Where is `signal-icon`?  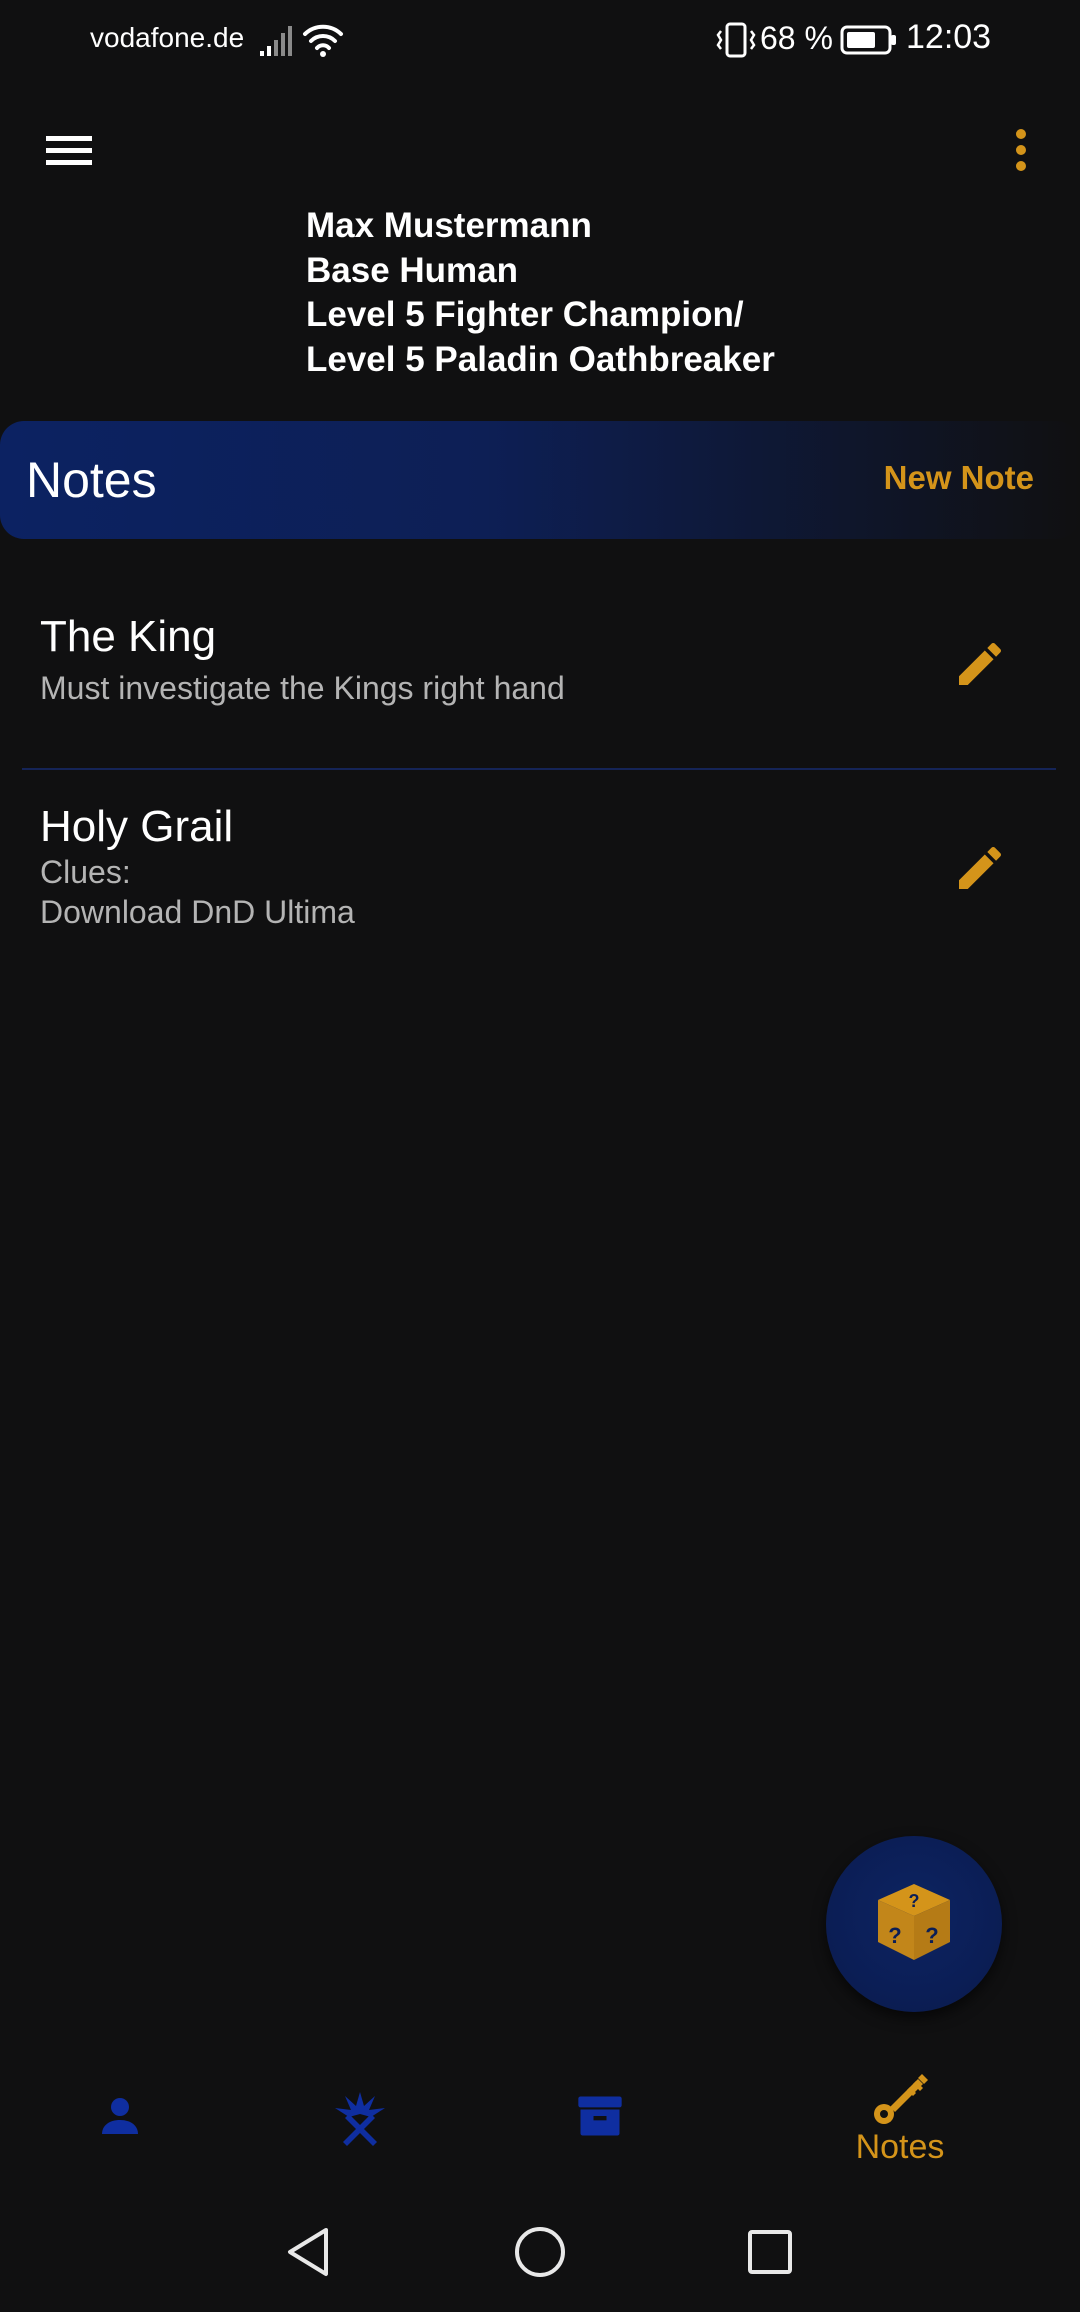 signal-icon is located at coordinates (276, 41).